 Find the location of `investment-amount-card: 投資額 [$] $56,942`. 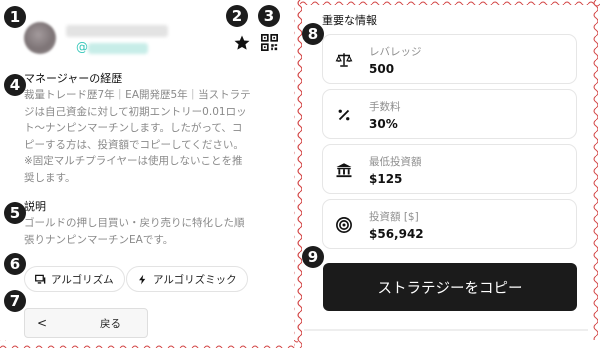

investment-amount-card: 投資額 [$] $56,942 is located at coordinates (449, 224).